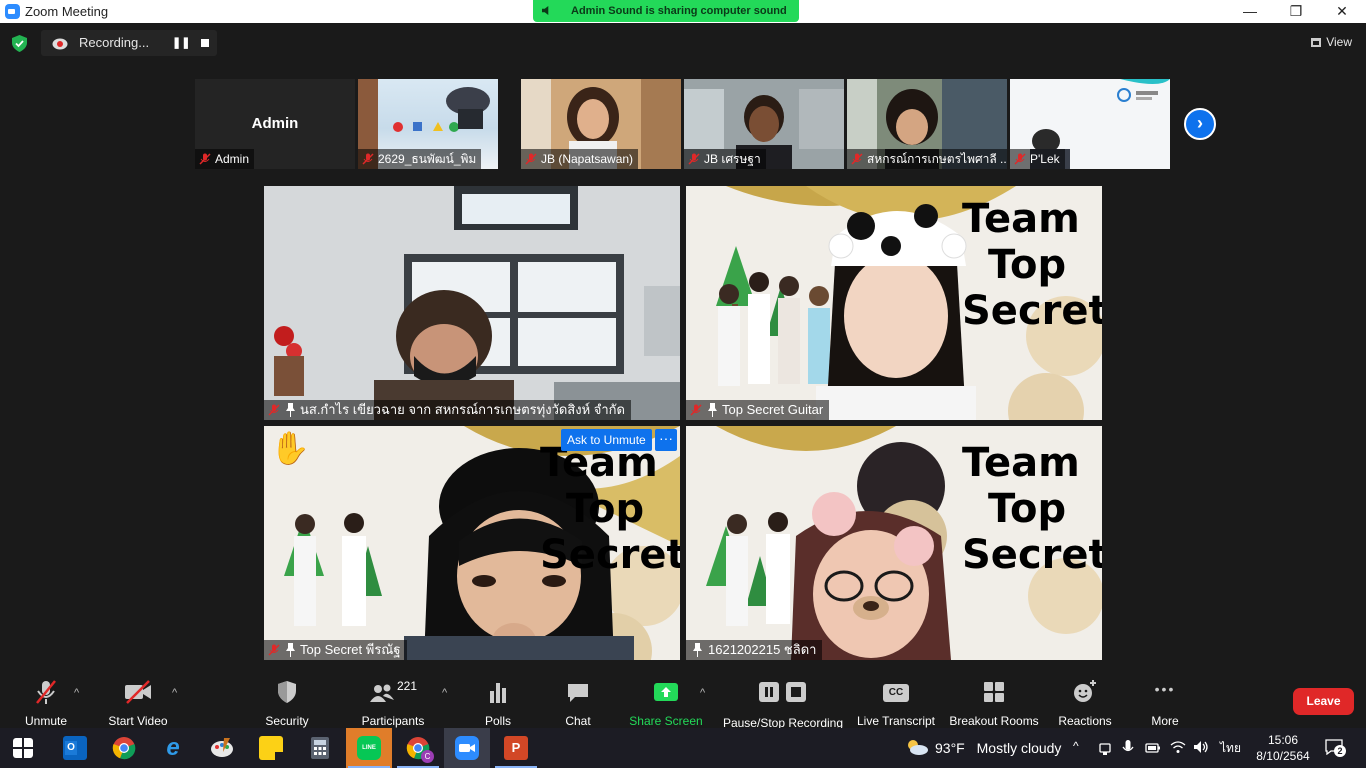 This screenshot has width=1366, height=768. What do you see at coordinates (1153, 748) in the screenshot?
I see `battery-icon` at bounding box center [1153, 748].